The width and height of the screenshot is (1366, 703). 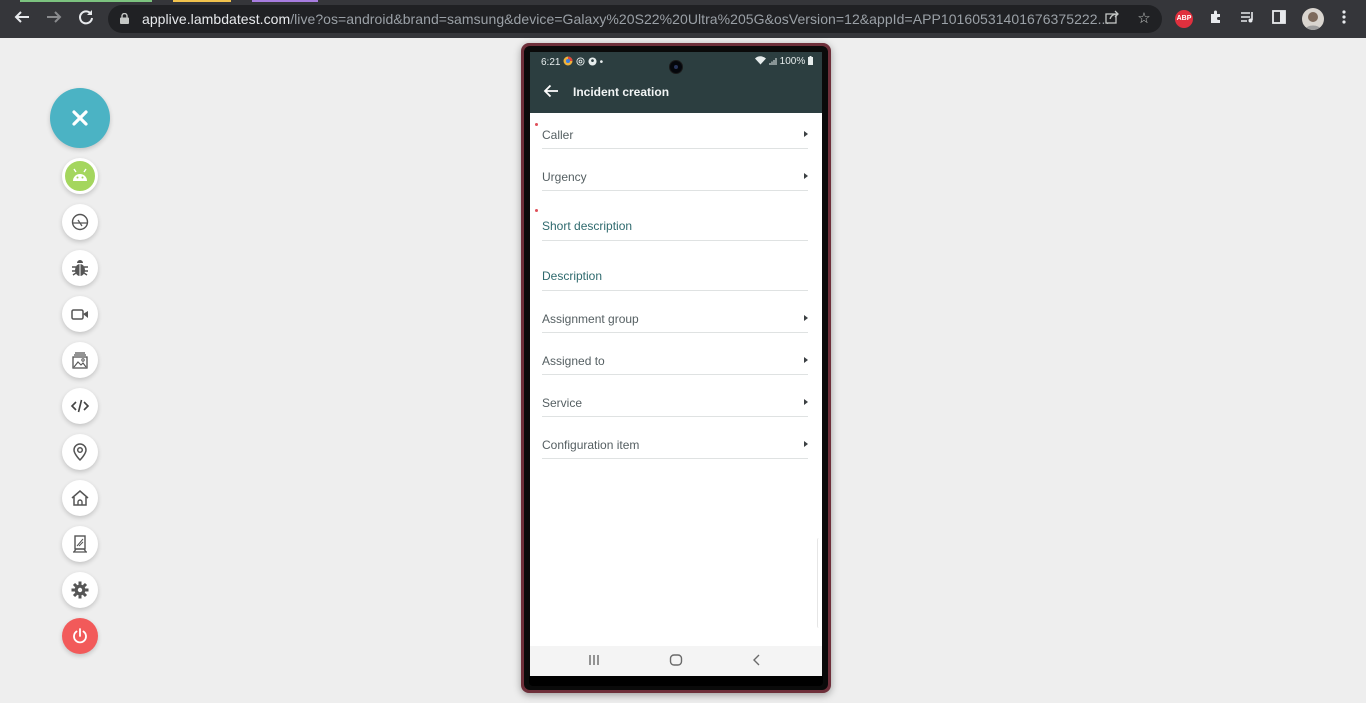 What do you see at coordinates (792, 61) in the screenshot?
I see `battery-percent: 100%` at bounding box center [792, 61].